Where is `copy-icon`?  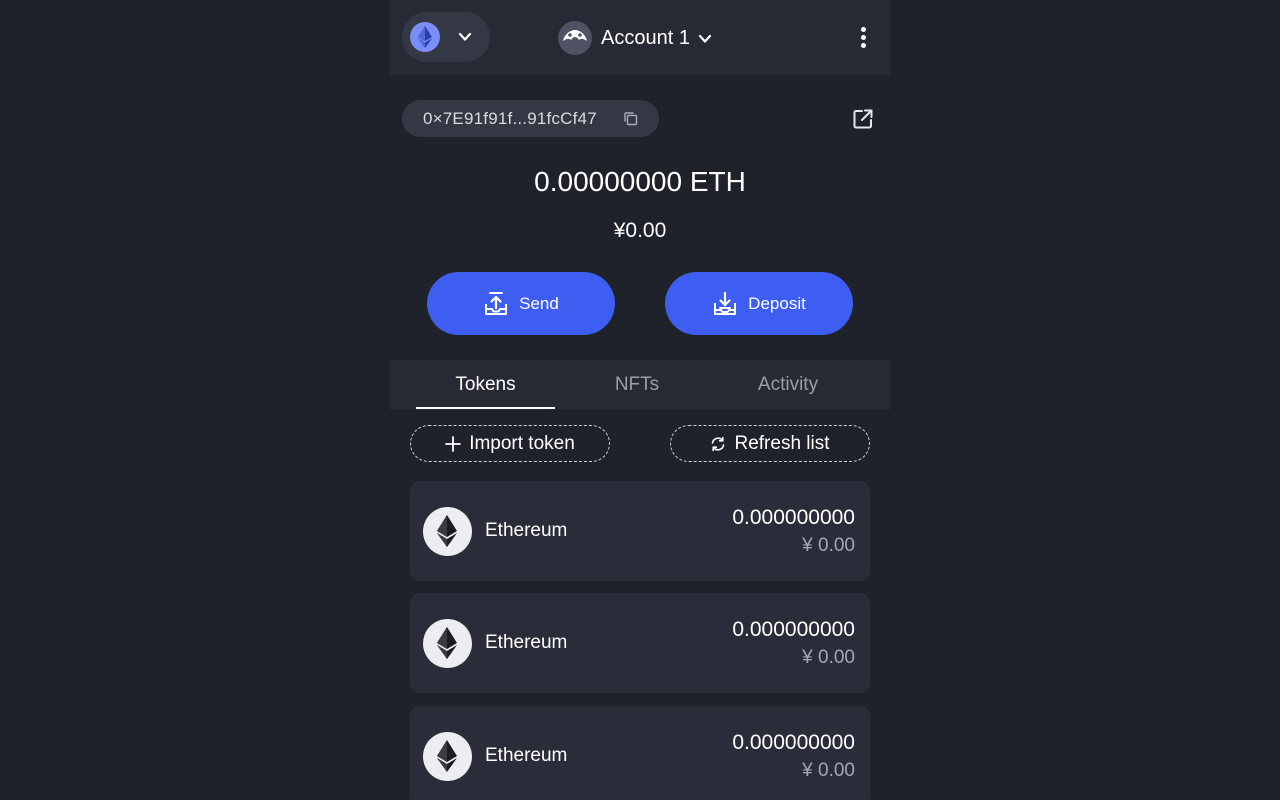
copy-icon is located at coordinates (631, 119).